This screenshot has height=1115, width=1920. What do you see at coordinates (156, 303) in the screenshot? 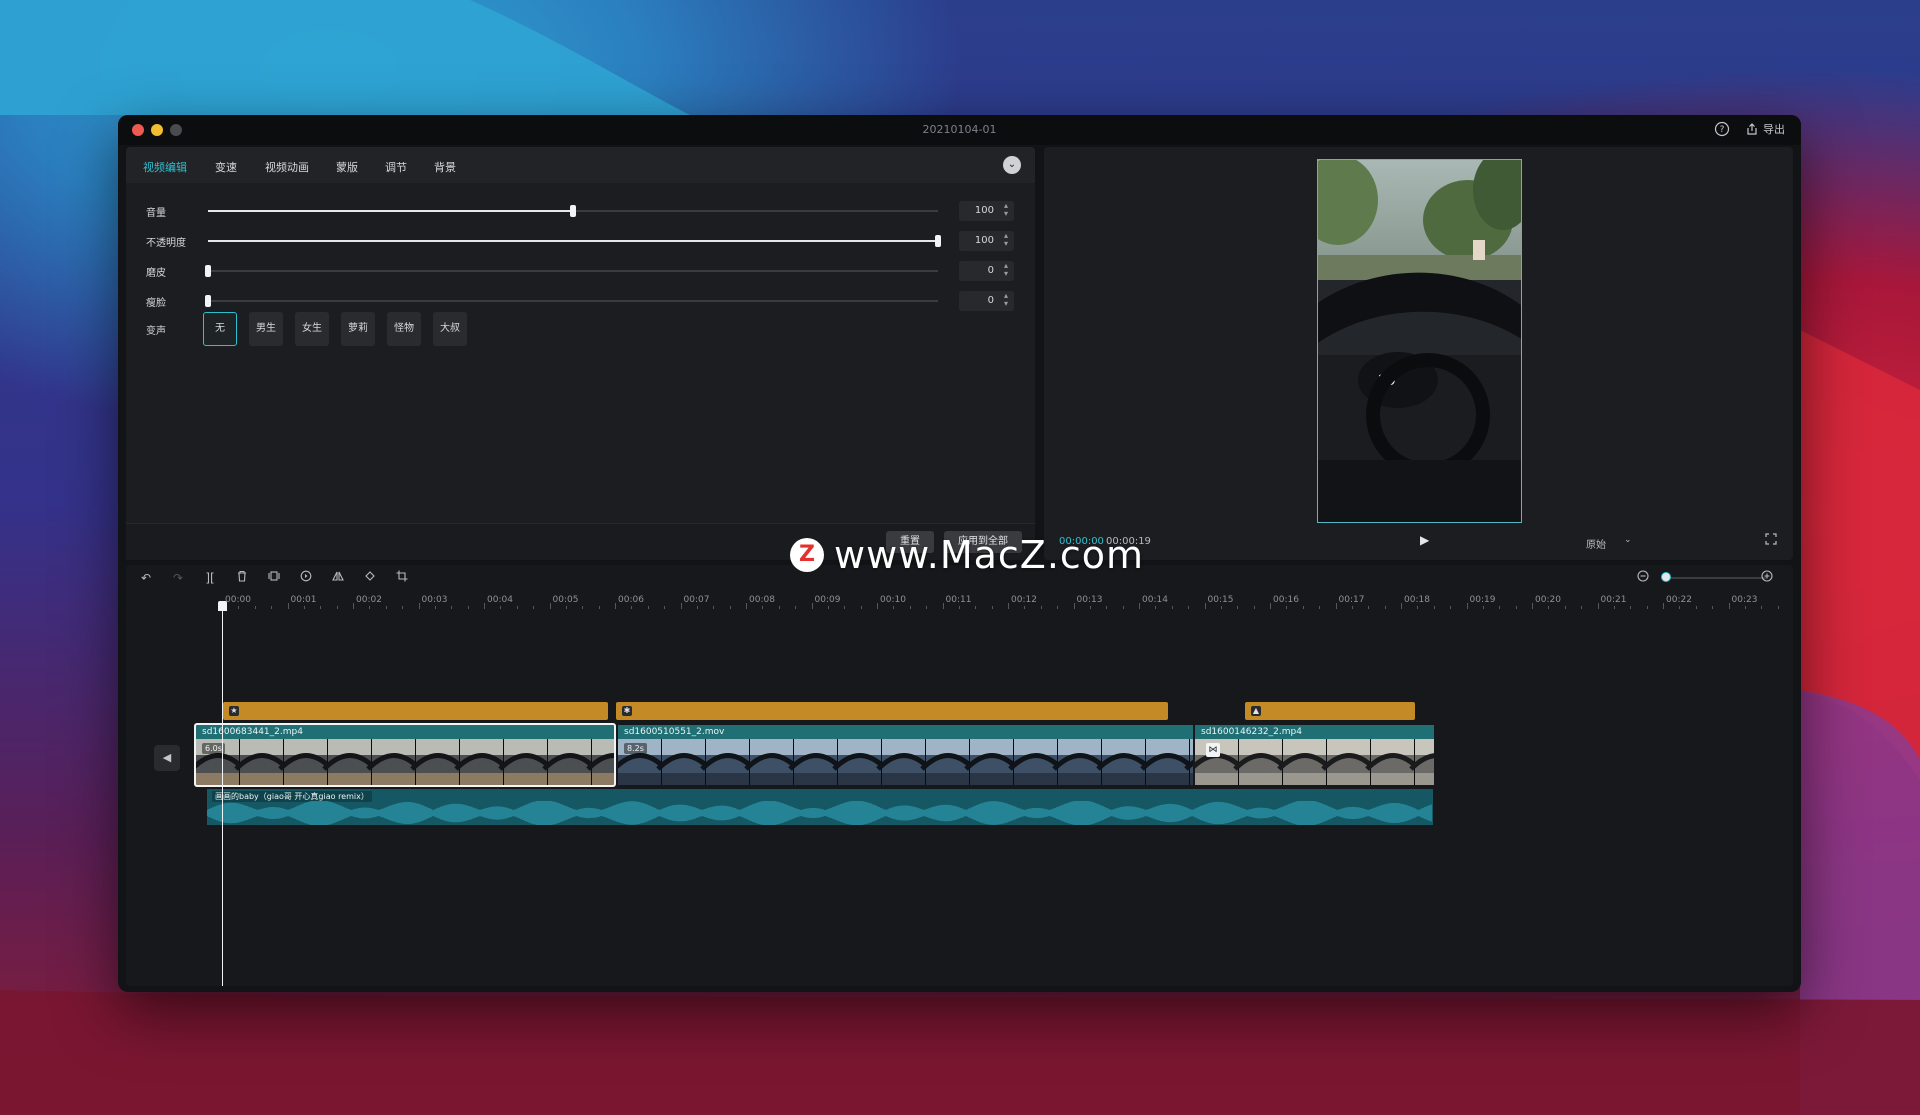
I see `slim-face-label: 瘦脸` at bounding box center [156, 303].